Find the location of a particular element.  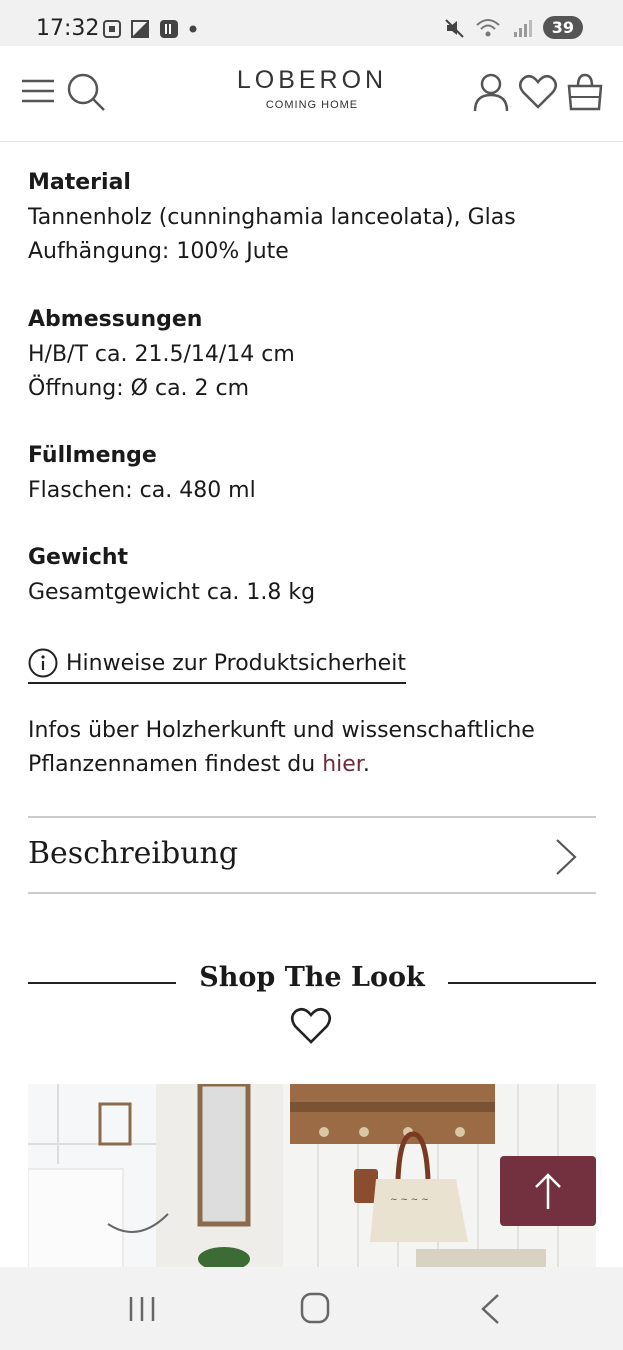

accordion-title: Beschreibung is located at coordinates (133, 853).